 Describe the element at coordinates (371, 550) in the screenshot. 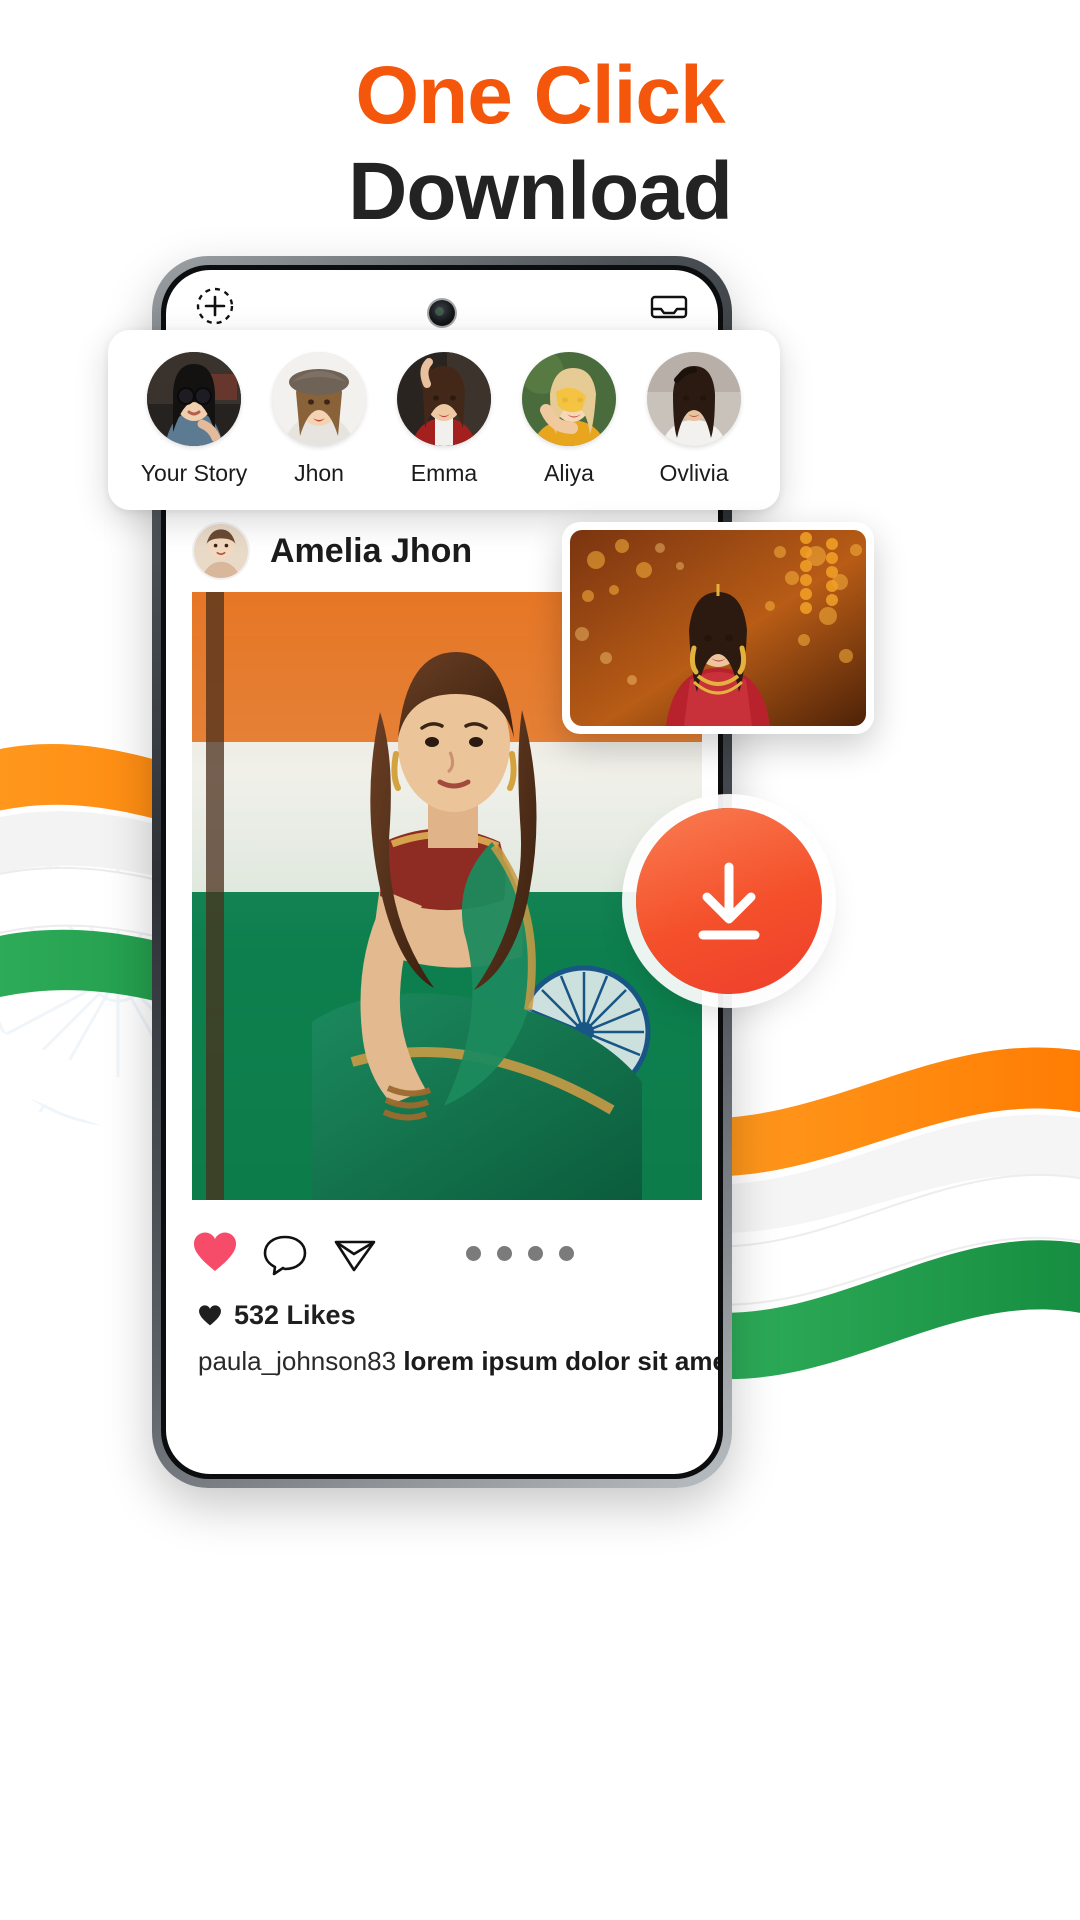

I see `post-username: Amelia Jhon` at that location.